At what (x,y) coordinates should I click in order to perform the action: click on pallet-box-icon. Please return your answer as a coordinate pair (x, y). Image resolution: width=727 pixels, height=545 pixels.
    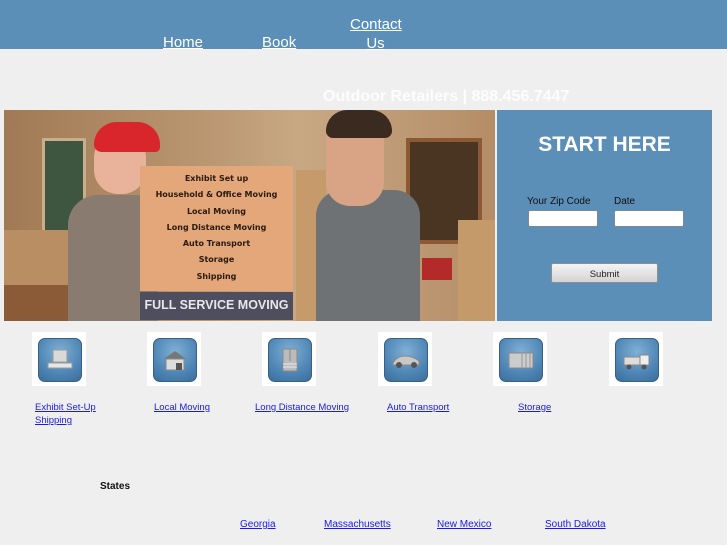
    Looking at the image, I should click on (60, 359).